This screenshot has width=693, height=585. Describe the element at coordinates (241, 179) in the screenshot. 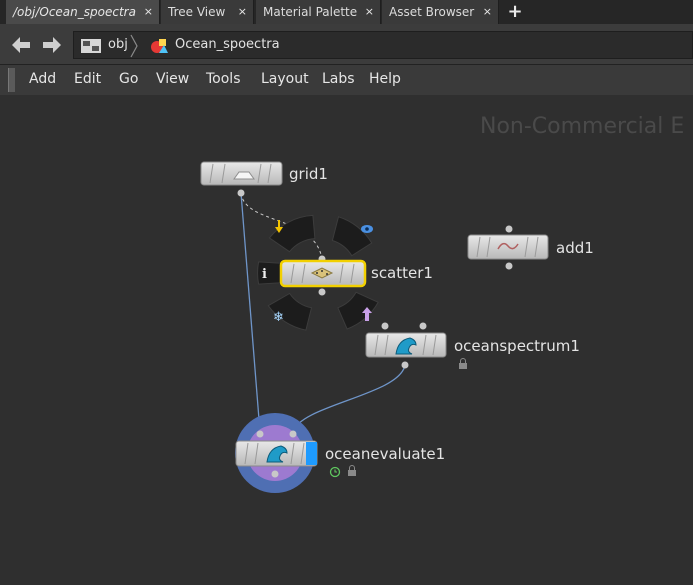

I see `node-grid1` at that location.